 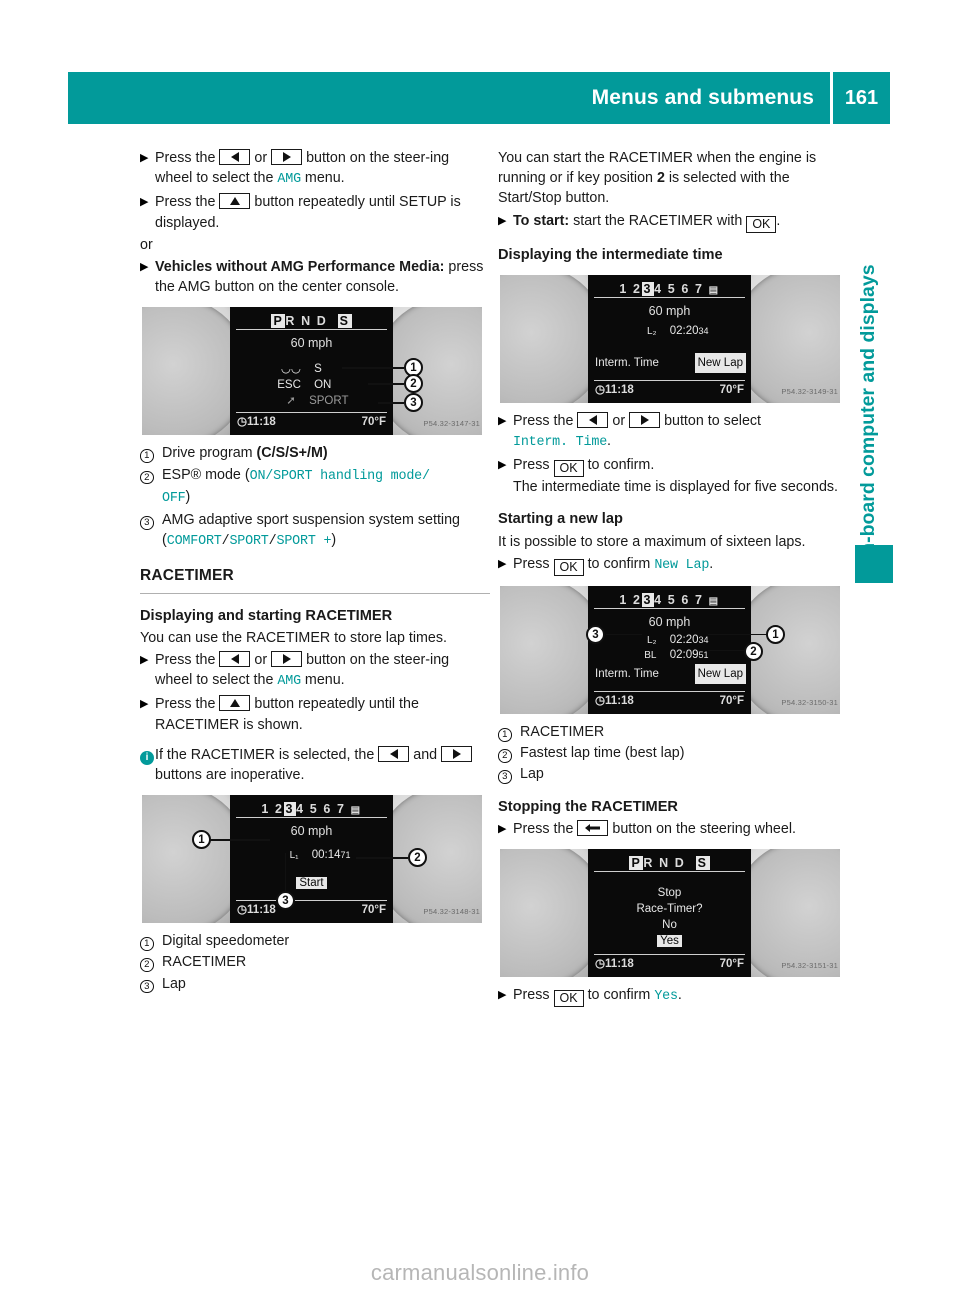 What do you see at coordinates (775, 635) in the screenshot?
I see `callout-1: 1` at bounding box center [775, 635].